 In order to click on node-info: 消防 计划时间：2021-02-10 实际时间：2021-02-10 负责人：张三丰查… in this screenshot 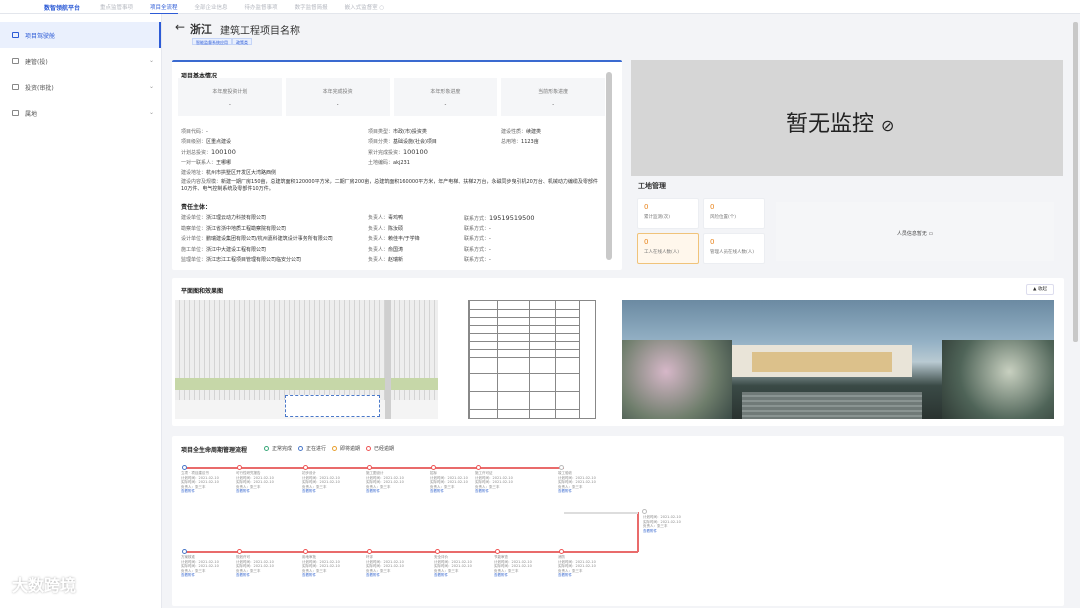, I will do `click(577, 566)`.